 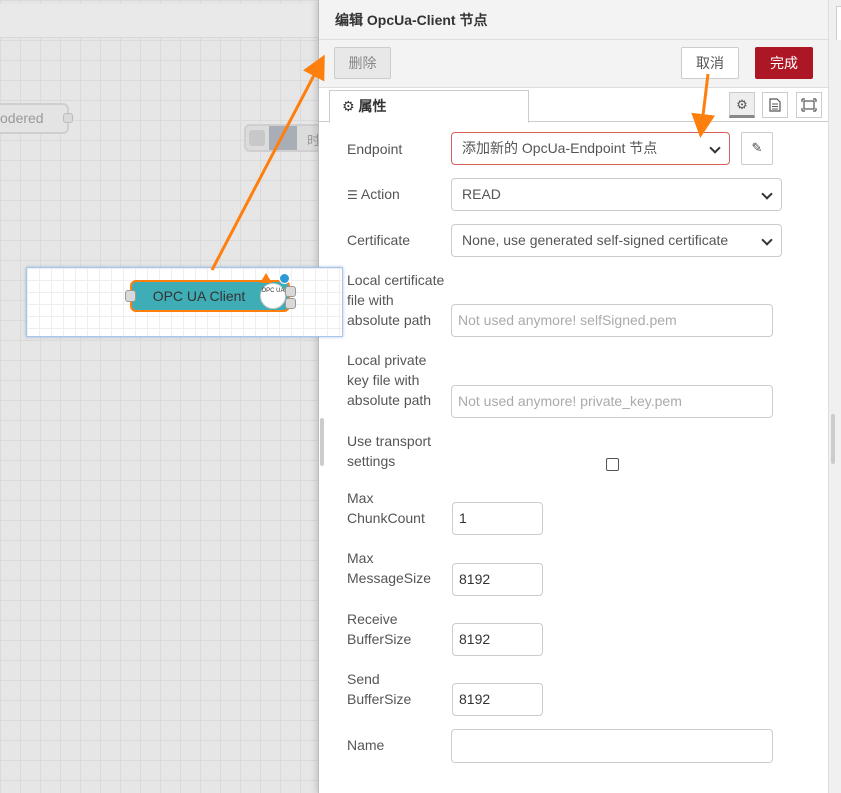 What do you see at coordinates (574, 105) in the screenshot?
I see `tray-tabs: ⚙ 属性 ⚙` at bounding box center [574, 105].